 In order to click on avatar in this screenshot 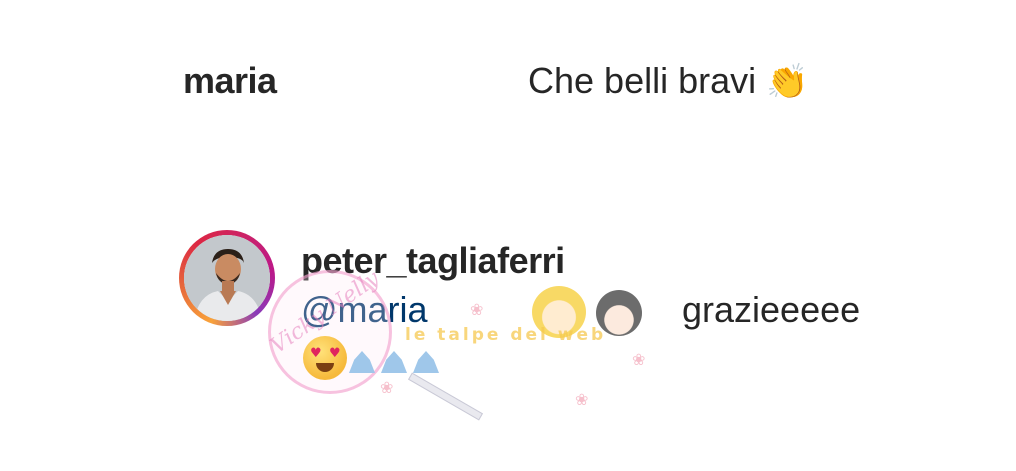, I will do `click(227, 278)`.